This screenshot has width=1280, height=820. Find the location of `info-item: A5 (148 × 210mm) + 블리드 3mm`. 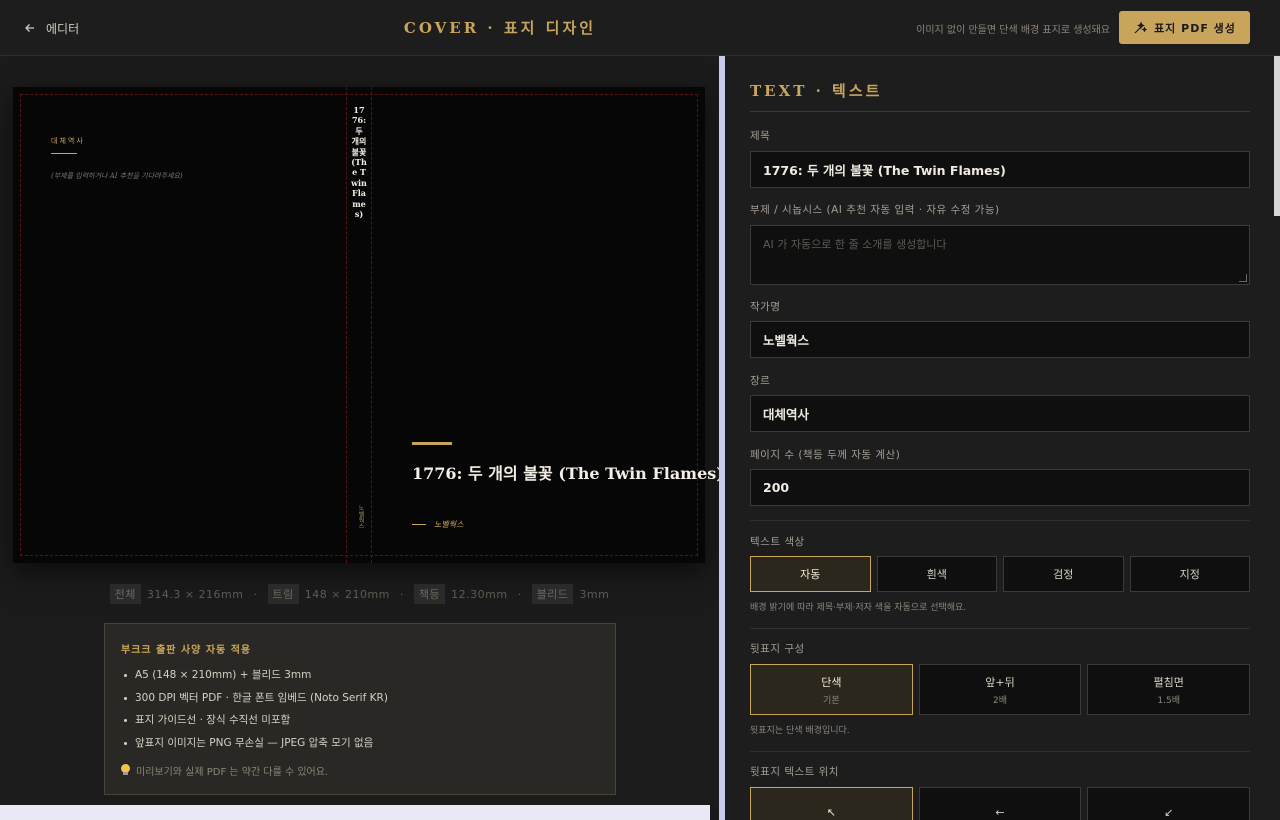

info-item: A5 (148 × 210mm) + 블리드 3mm is located at coordinates (360, 679).